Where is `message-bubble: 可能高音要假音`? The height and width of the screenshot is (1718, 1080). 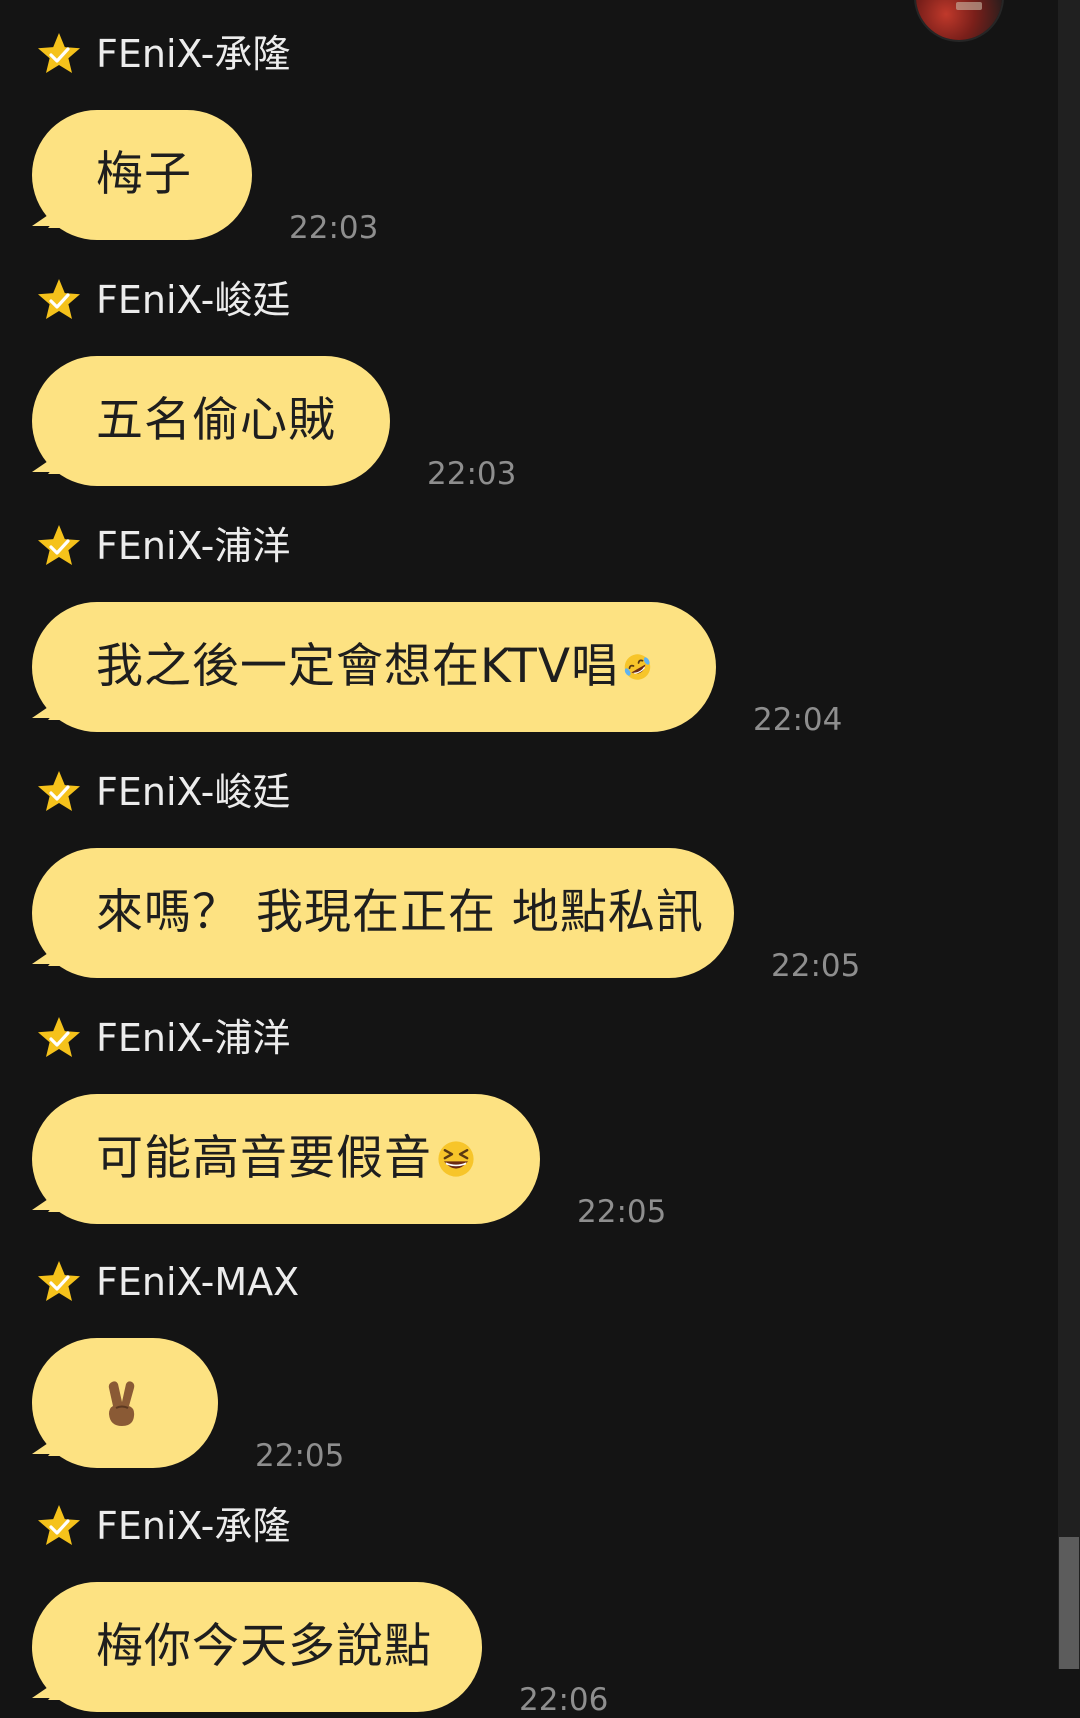 message-bubble: 可能高音要假音 is located at coordinates (286, 1159).